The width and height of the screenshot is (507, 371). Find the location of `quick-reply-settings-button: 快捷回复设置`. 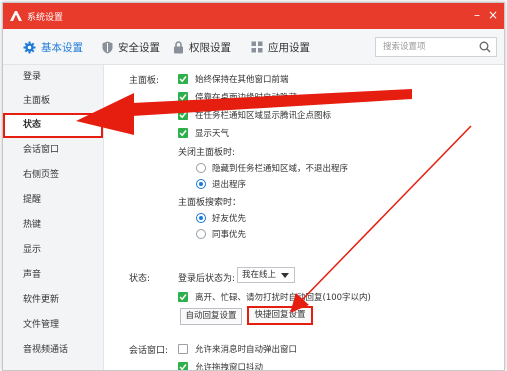

quick-reply-settings-button: 快捷回复设置 is located at coordinates (280, 315).